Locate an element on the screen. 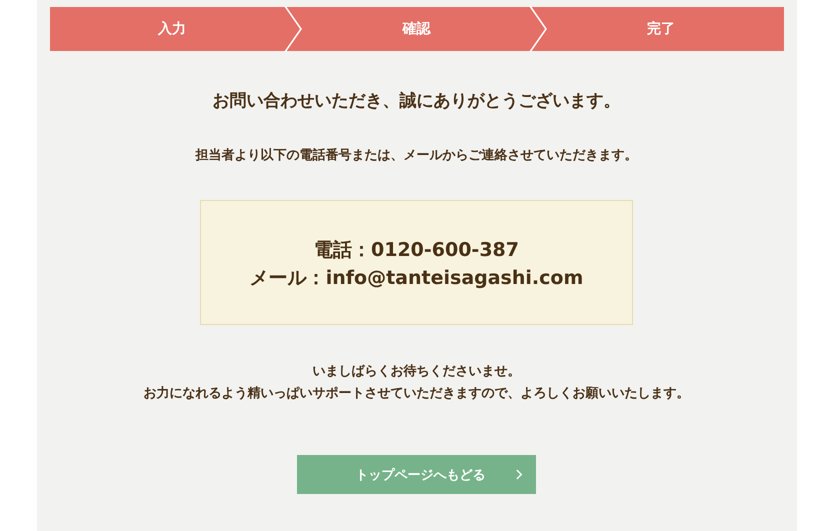 The image size is (835, 531). closing-message: いましばらくお待ちくださいませ。 is located at coordinates (416, 372).